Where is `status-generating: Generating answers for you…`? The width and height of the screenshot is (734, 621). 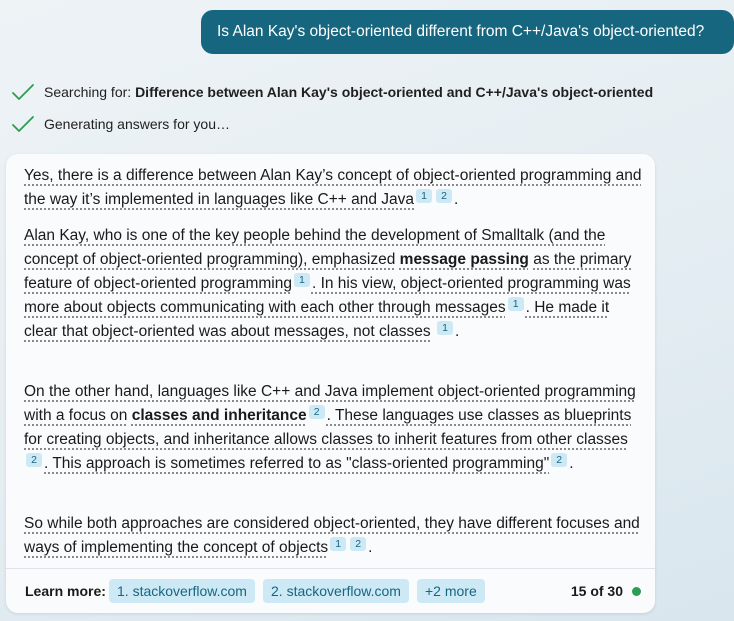 status-generating: Generating answers for you… is located at coordinates (121, 124).